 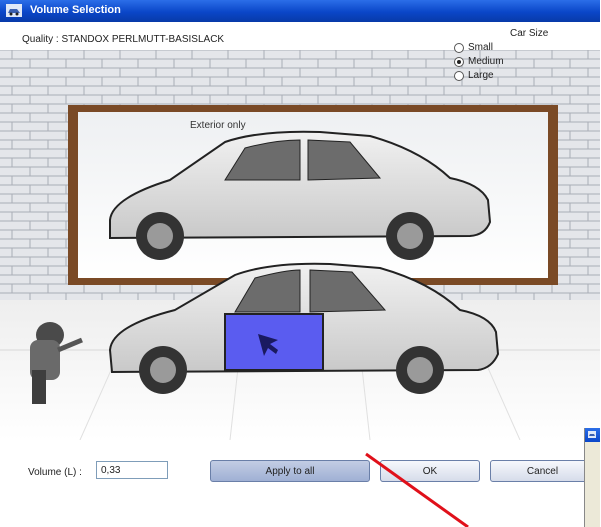 I want to click on ok-button: OK, so click(x=430, y=471).